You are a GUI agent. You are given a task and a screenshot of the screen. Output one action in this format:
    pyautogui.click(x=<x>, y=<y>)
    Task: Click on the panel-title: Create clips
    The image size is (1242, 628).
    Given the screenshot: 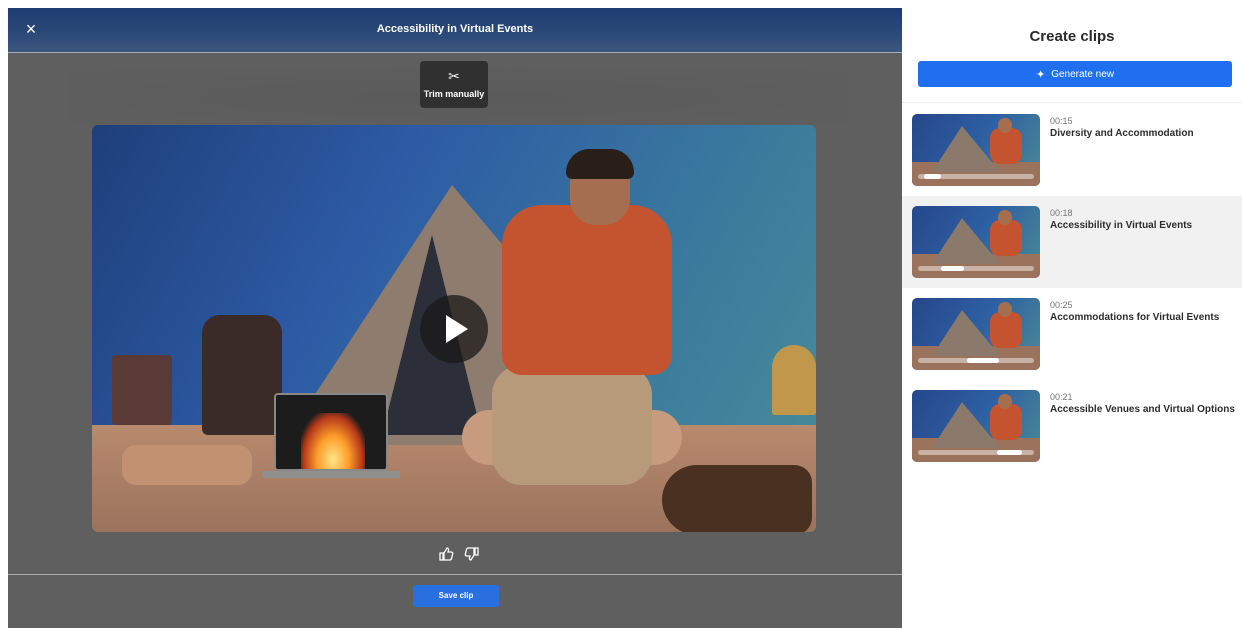 What is the action you would take?
    pyautogui.click(x=1072, y=36)
    